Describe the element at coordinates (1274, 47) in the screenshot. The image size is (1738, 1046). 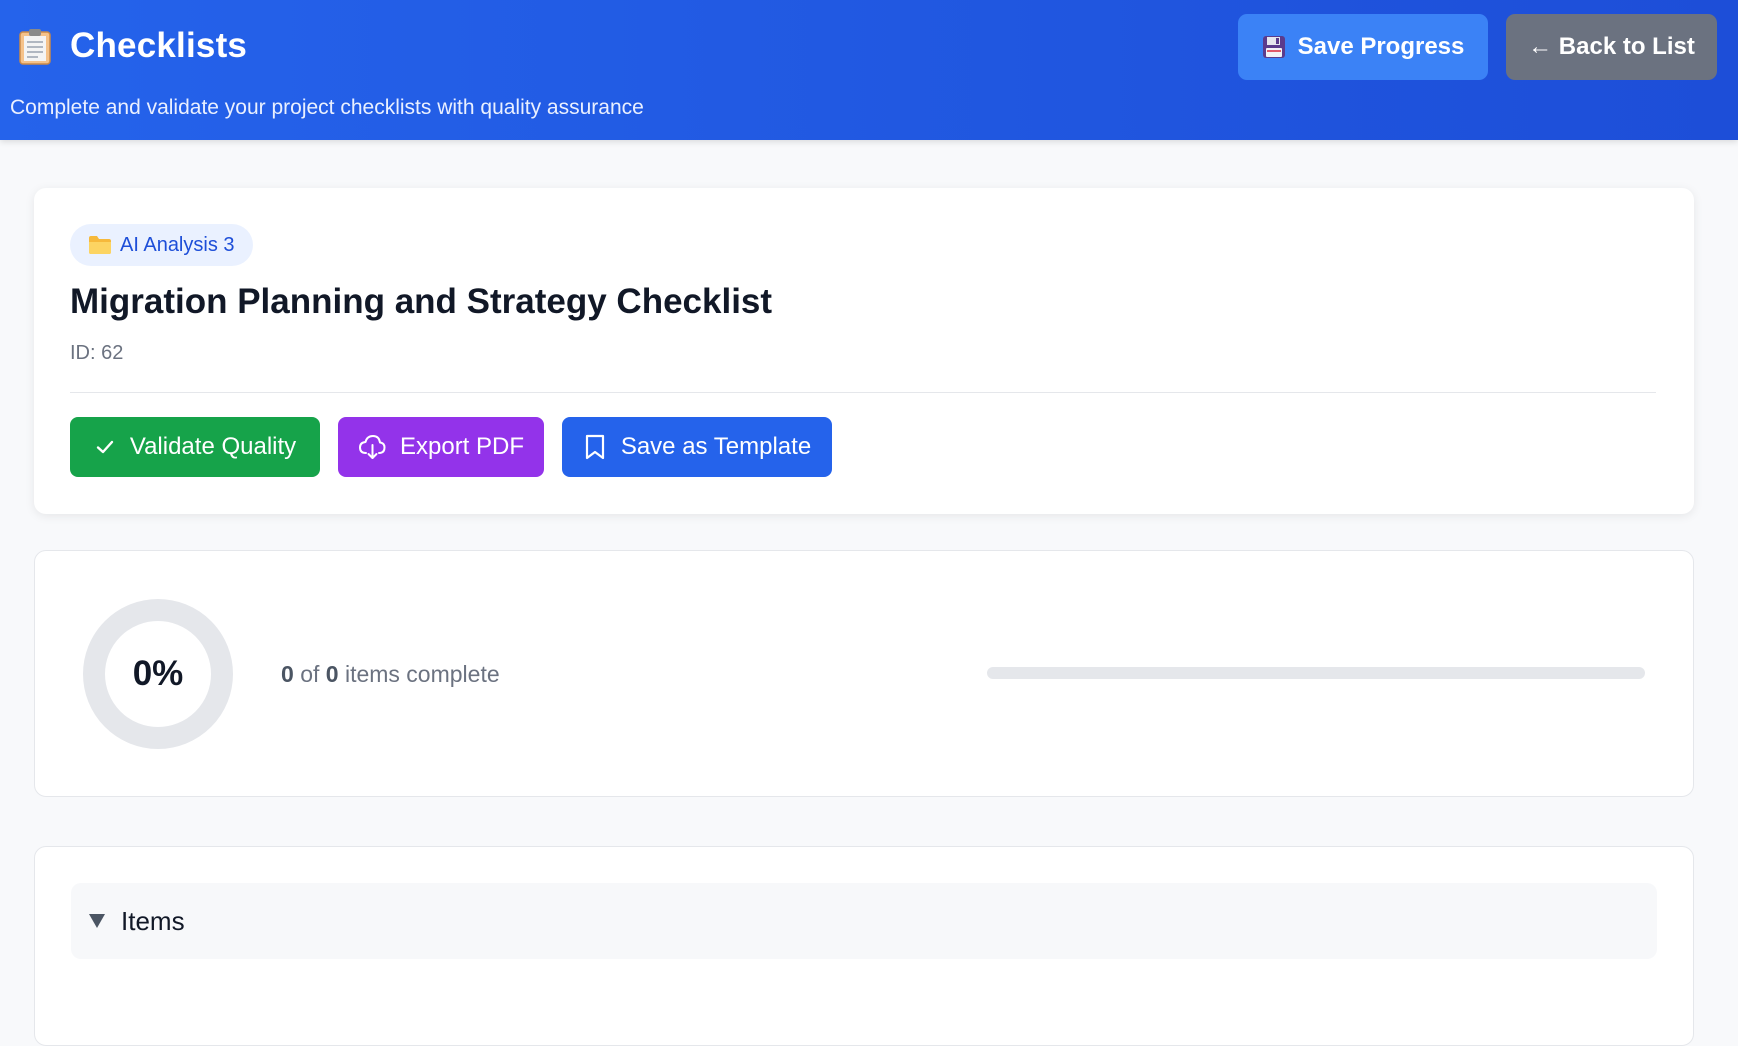
I see `floppy-disk-icon` at that location.